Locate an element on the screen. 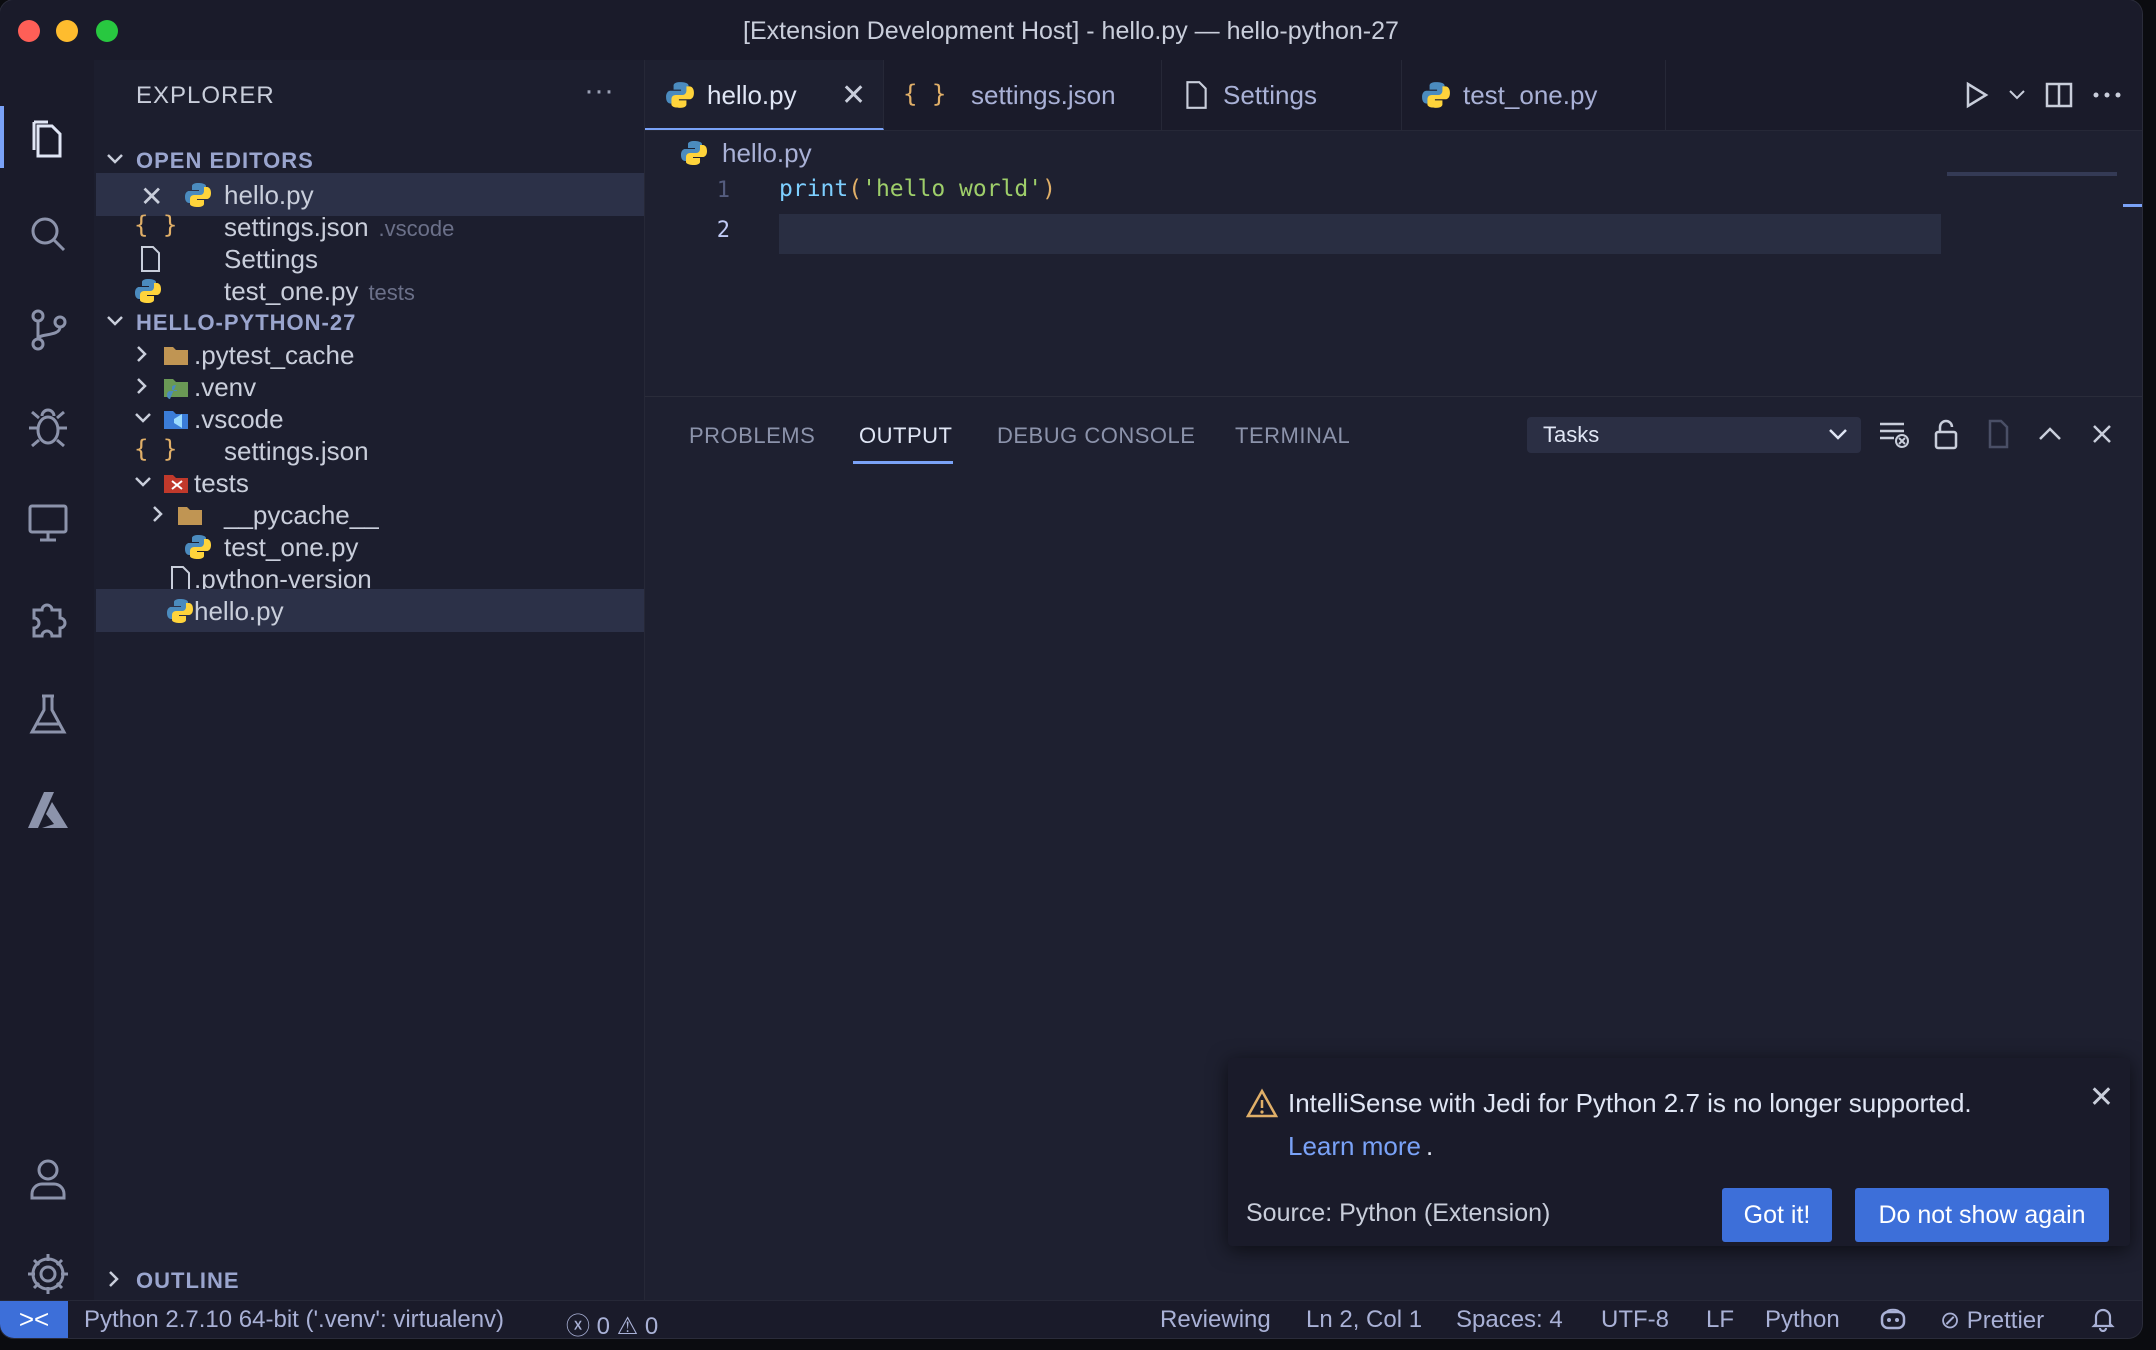  notification-source: Source: Python (Extension) is located at coordinates (1398, 1213).